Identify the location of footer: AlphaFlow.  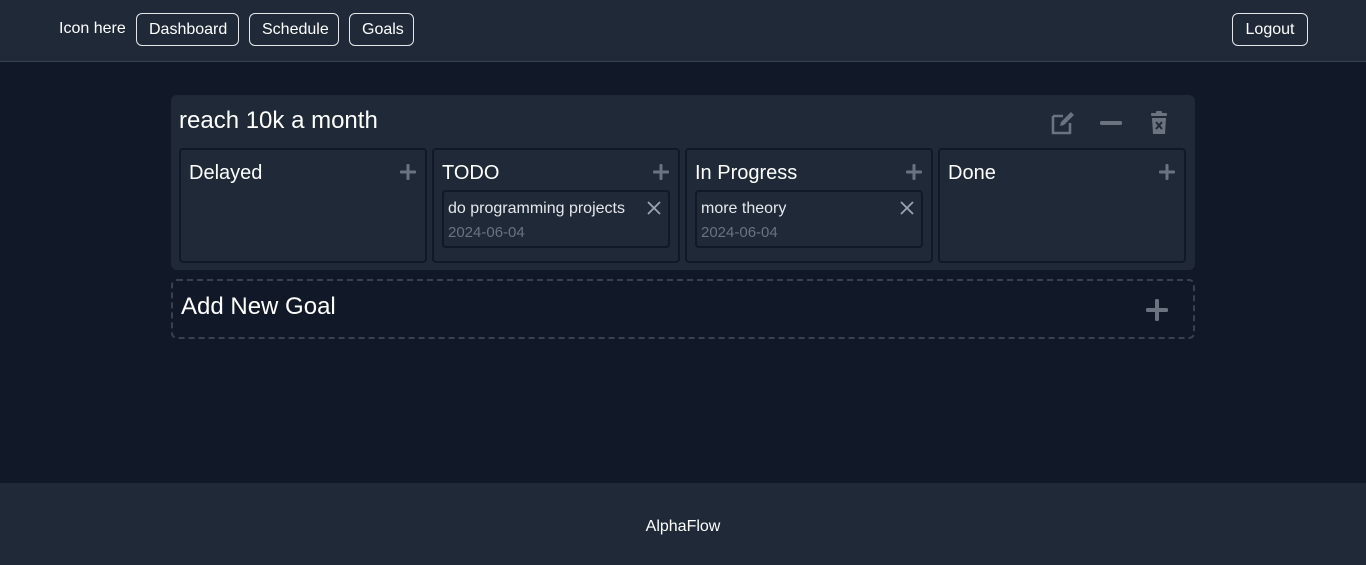
(683, 524).